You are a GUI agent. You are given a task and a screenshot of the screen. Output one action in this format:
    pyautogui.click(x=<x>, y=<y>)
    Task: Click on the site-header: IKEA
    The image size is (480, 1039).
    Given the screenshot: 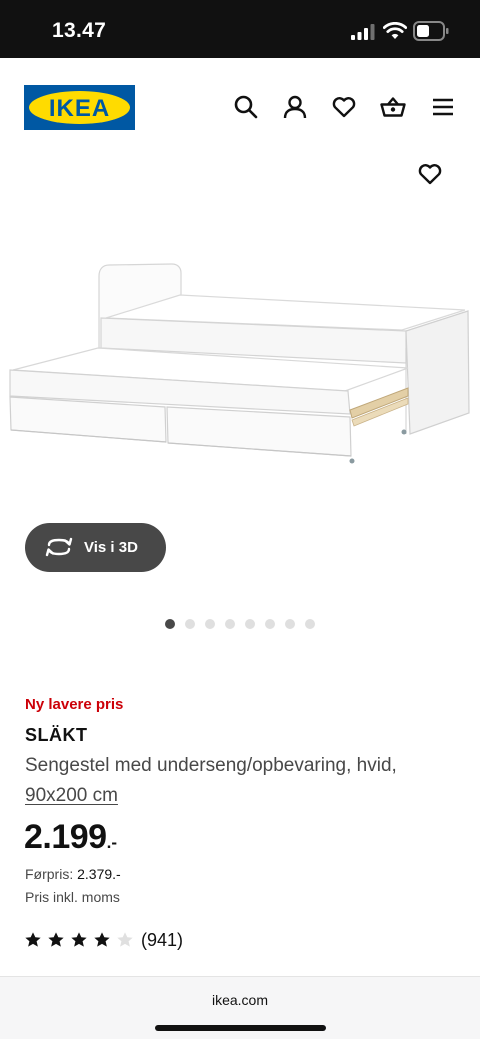 What is the action you would take?
    pyautogui.click(x=240, y=108)
    